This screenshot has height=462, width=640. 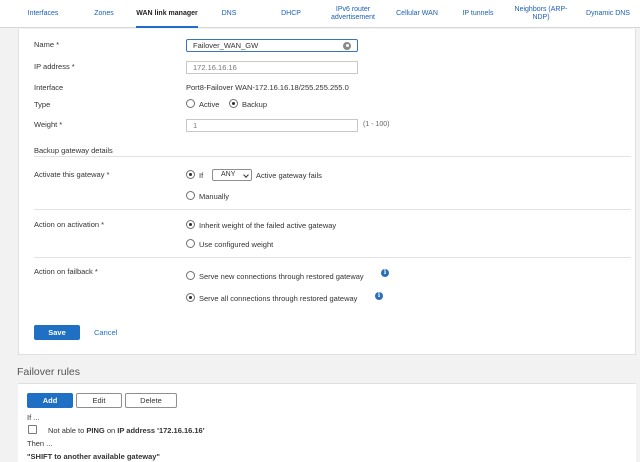 I want to click on ip-address-input: 172.16.16.16, so click(x=272, y=67).